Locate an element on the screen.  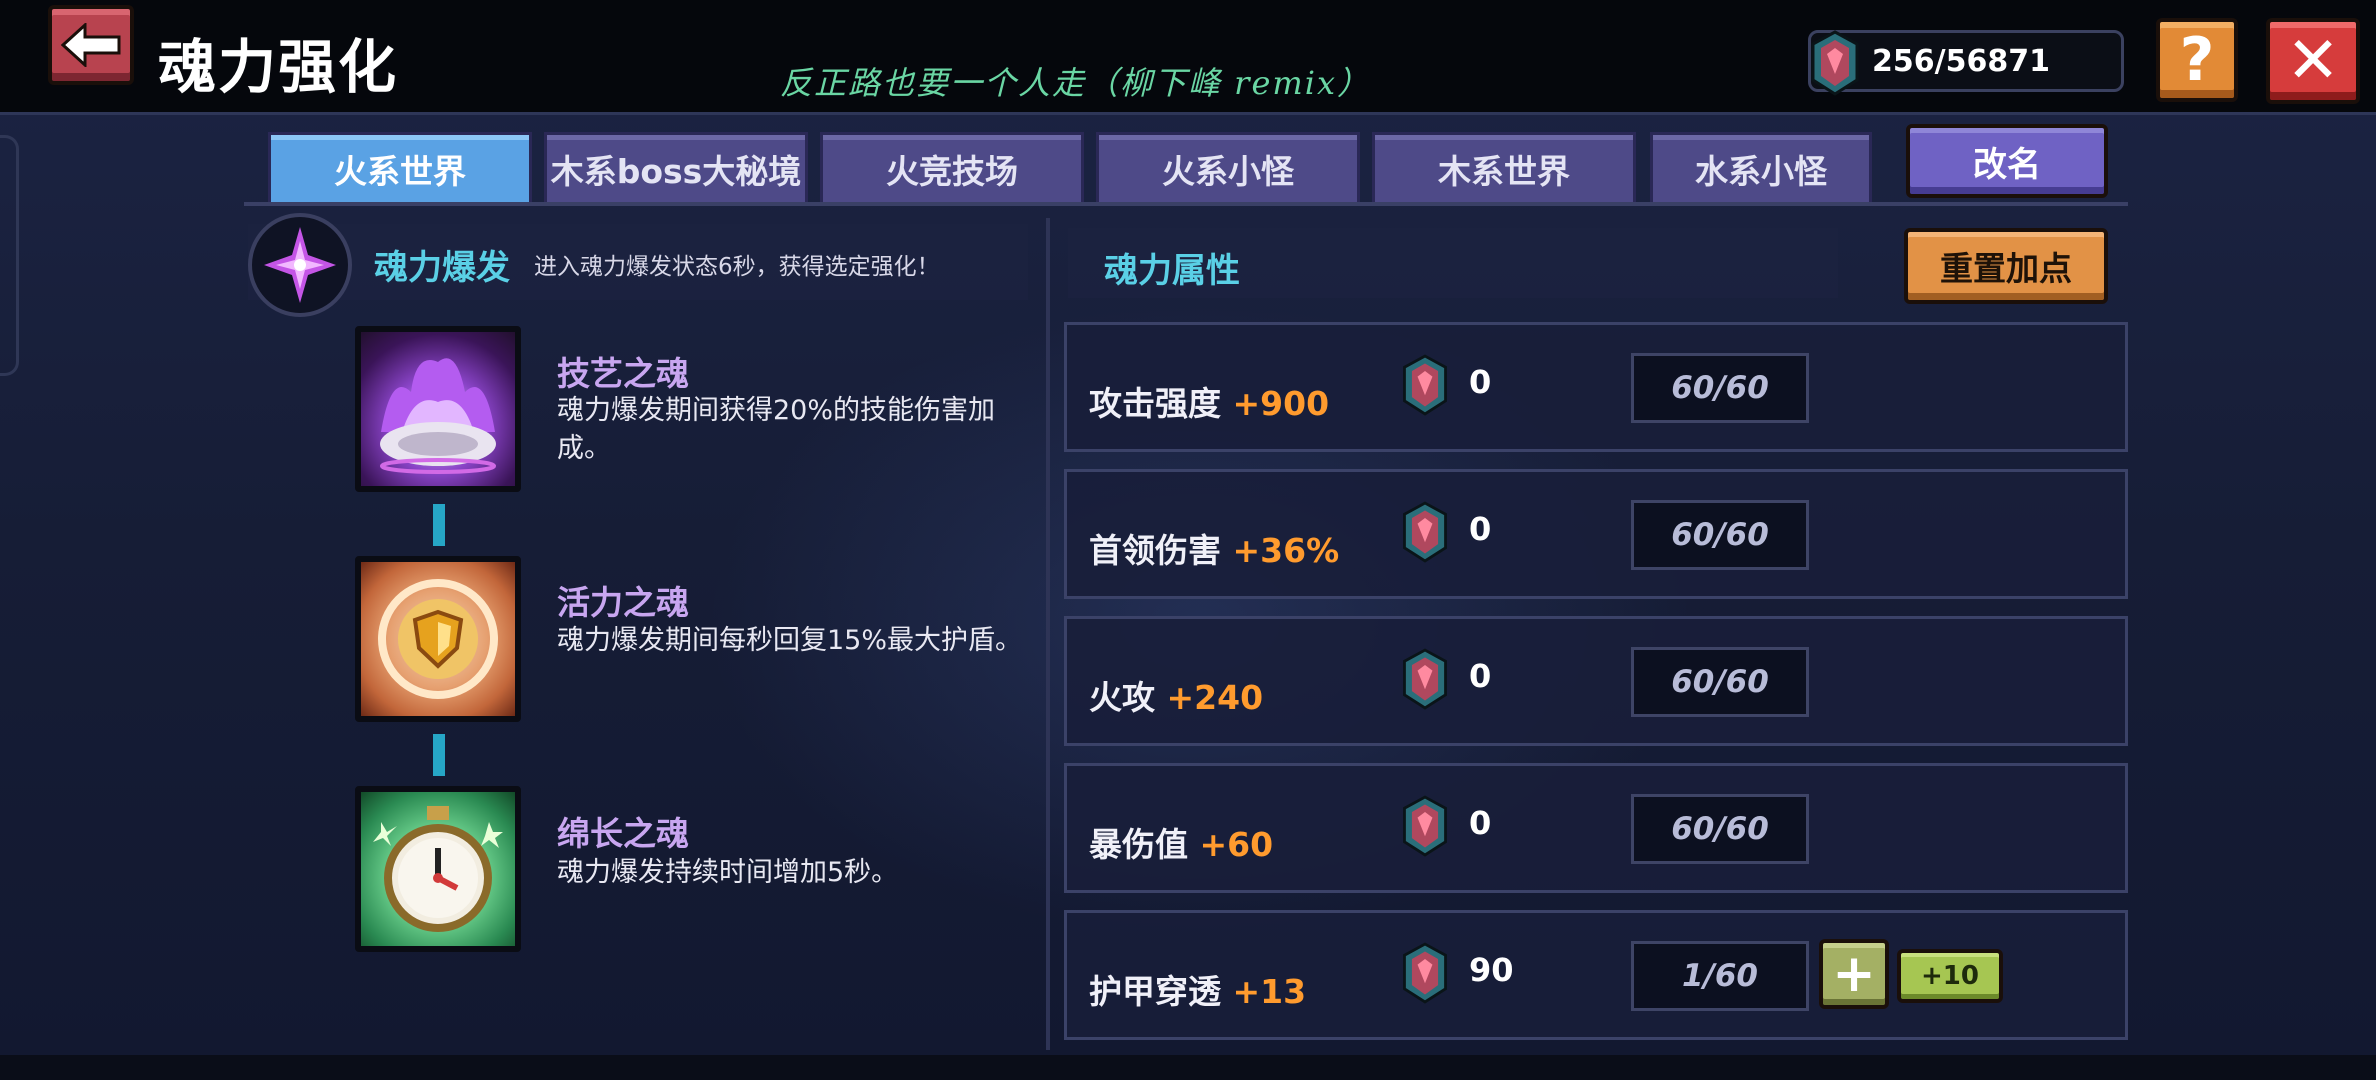
question-icon: ? is located at coordinates (2197, 60).